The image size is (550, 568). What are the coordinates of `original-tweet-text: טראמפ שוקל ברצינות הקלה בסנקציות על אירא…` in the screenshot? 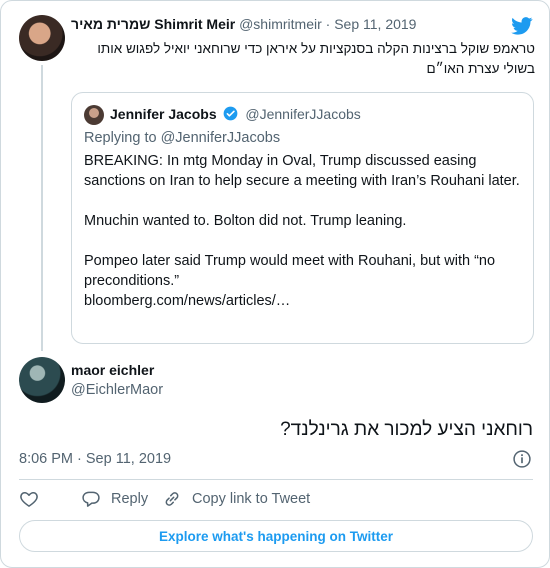 It's located at (316, 58).